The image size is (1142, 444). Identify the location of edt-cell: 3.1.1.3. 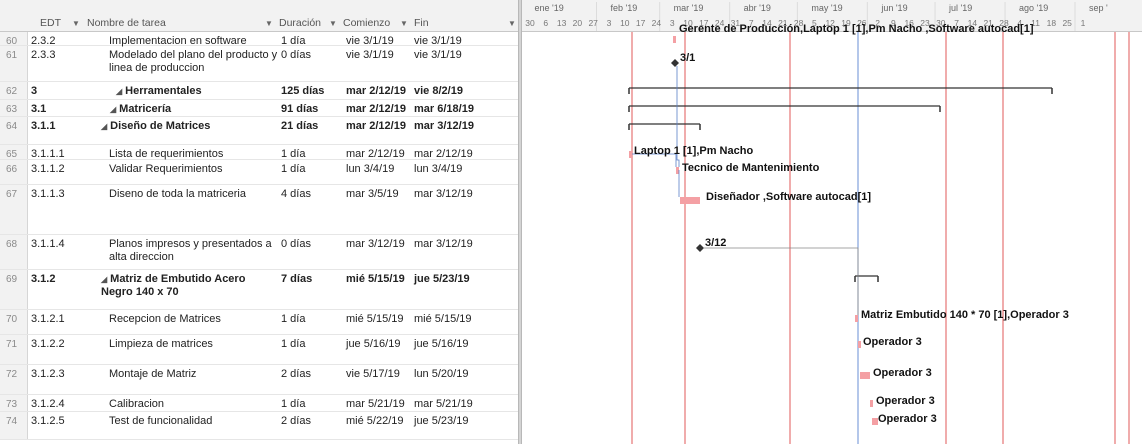
(67, 194).